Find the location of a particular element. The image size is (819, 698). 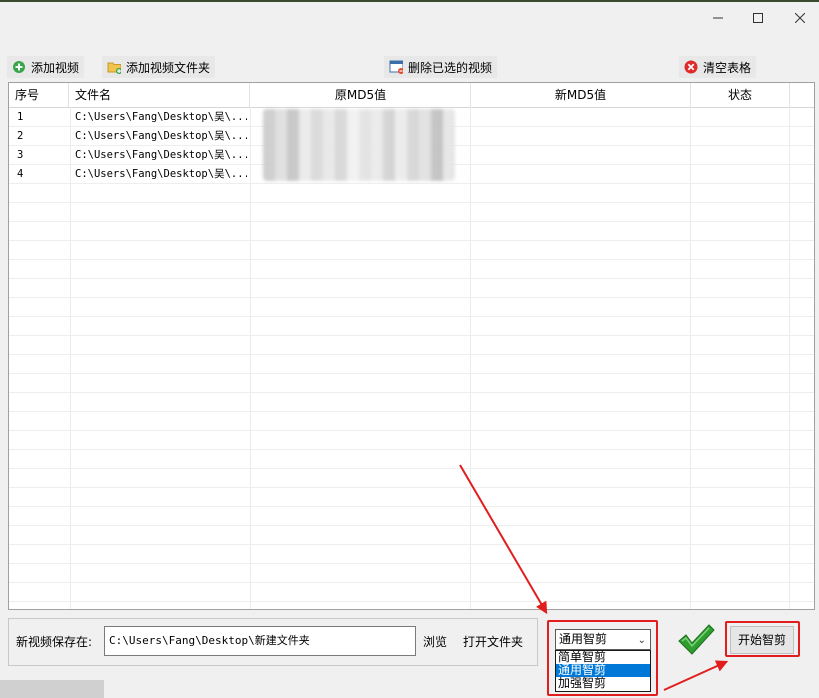

table-header: 序号 文件名 原MD5值 新MD5值 状态 is located at coordinates (411, 95).